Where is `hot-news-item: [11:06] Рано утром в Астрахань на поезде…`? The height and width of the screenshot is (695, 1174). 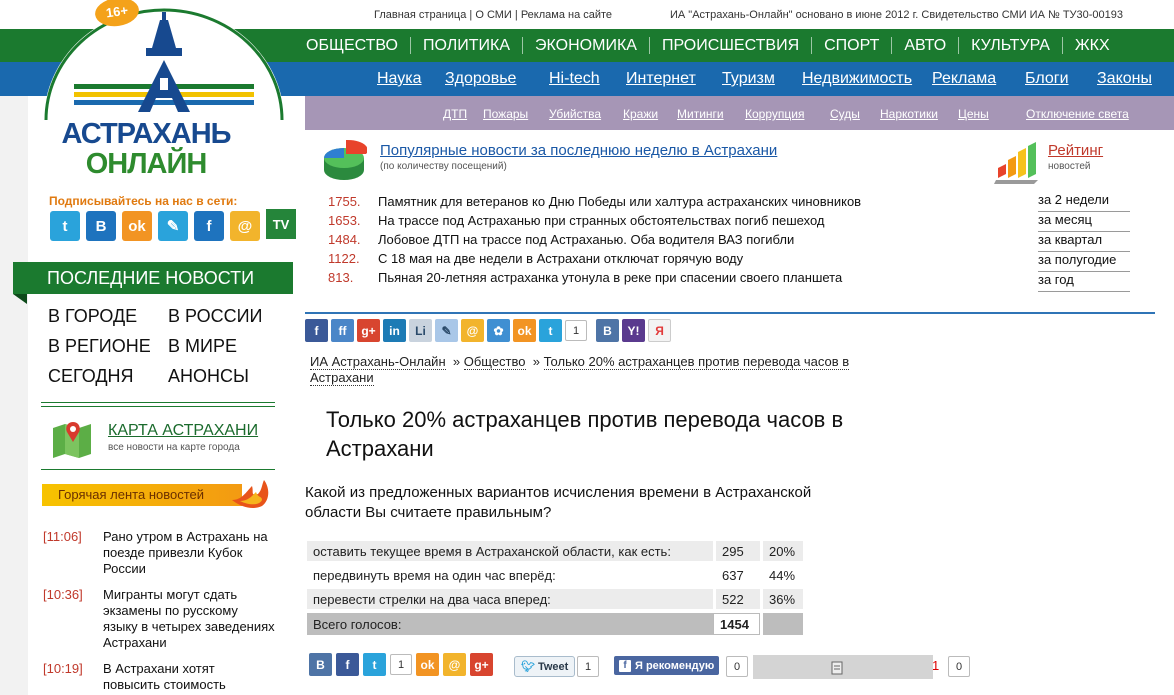 hot-news-item: [11:06] Рано утром в Астрахань на поезде… is located at coordinates (163, 554).